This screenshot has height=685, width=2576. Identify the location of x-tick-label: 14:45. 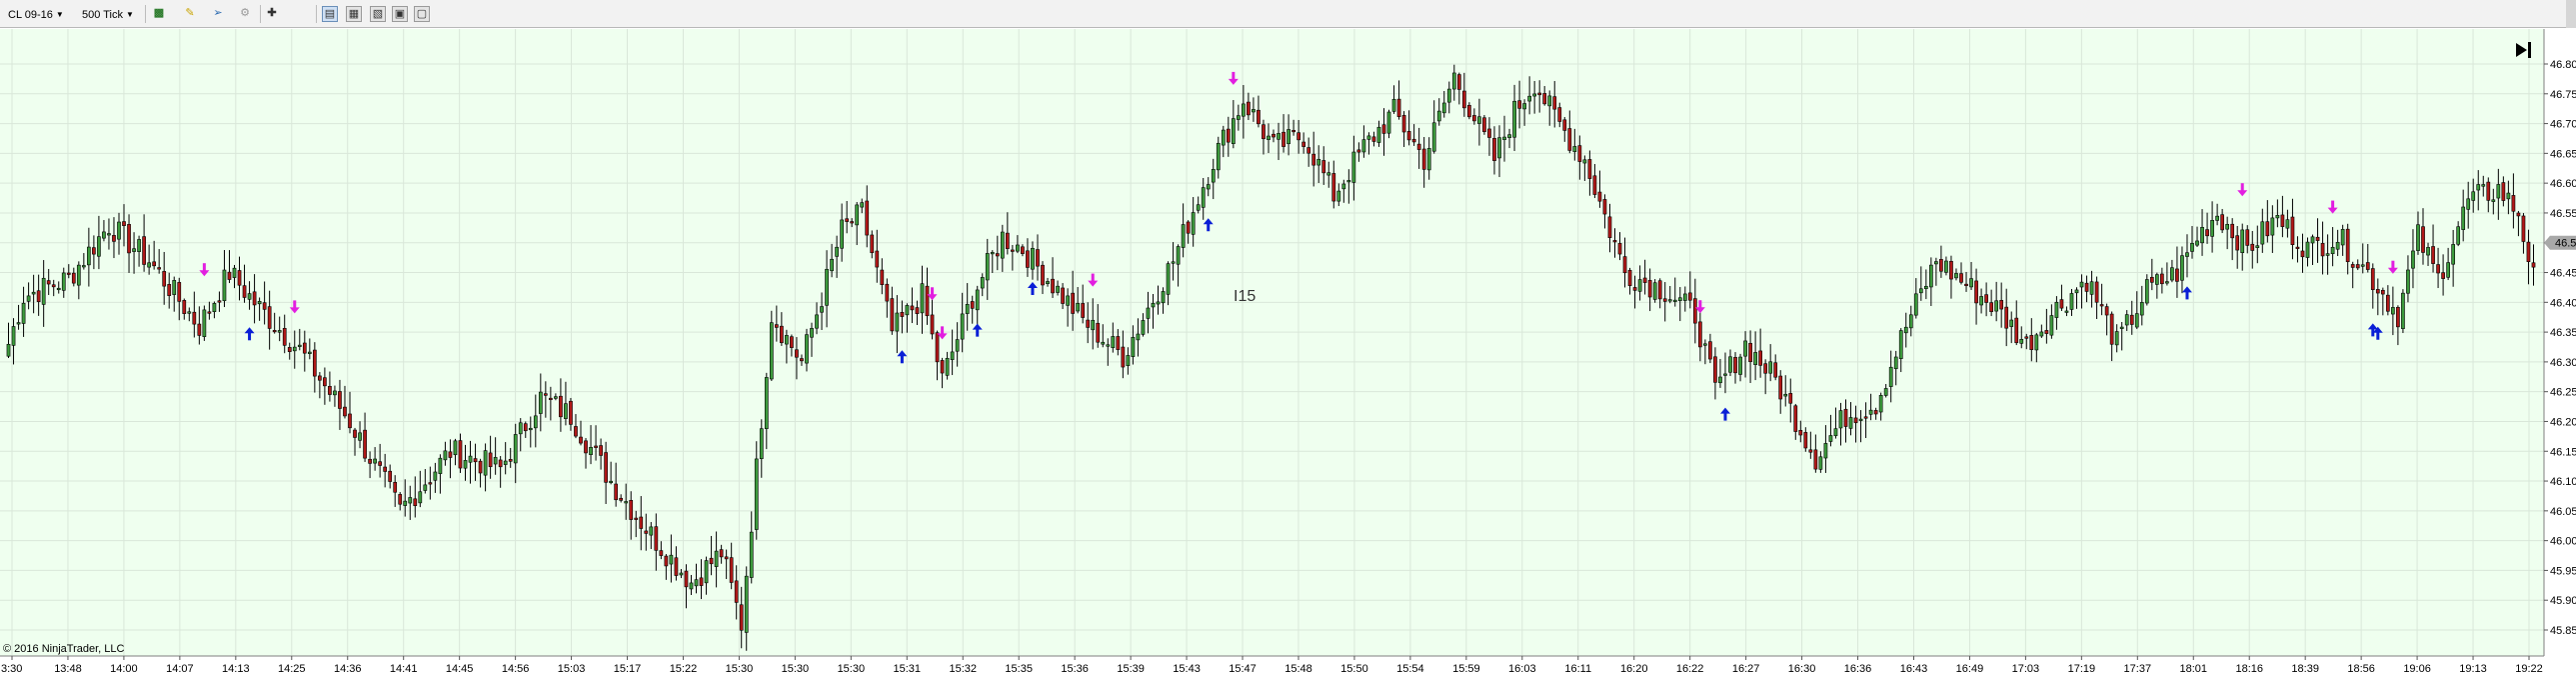
(460, 669).